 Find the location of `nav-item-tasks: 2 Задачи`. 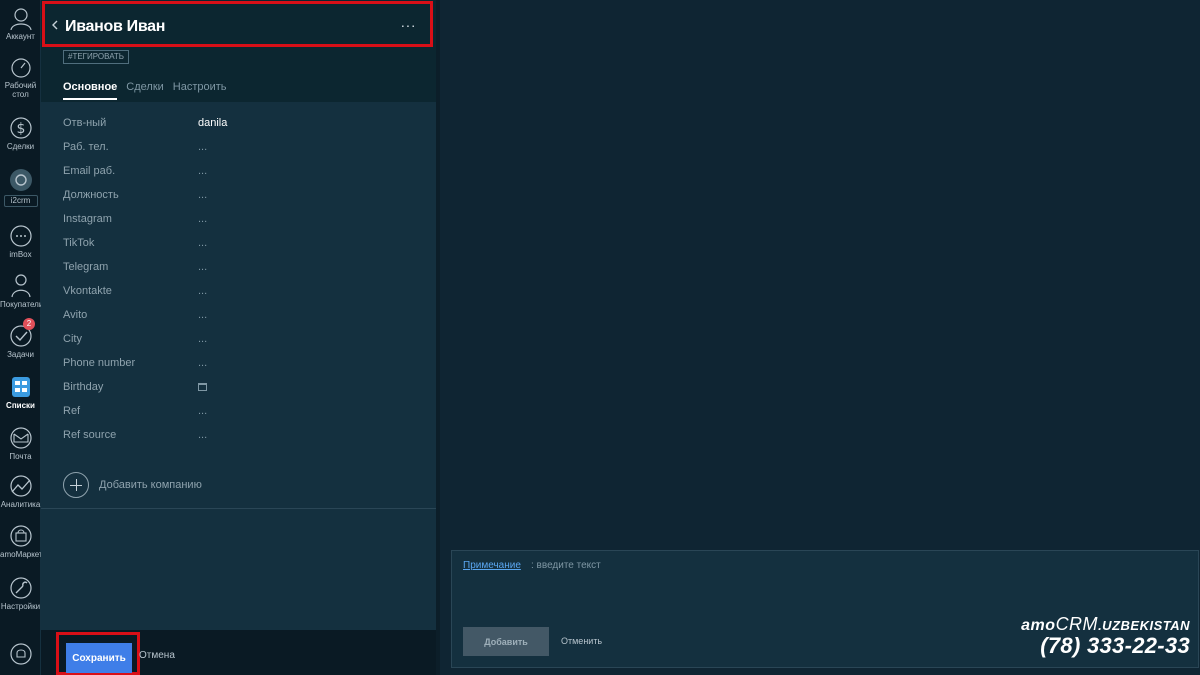

nav-item-tasks: 2 Задачи is located at coordinates (20, 338).